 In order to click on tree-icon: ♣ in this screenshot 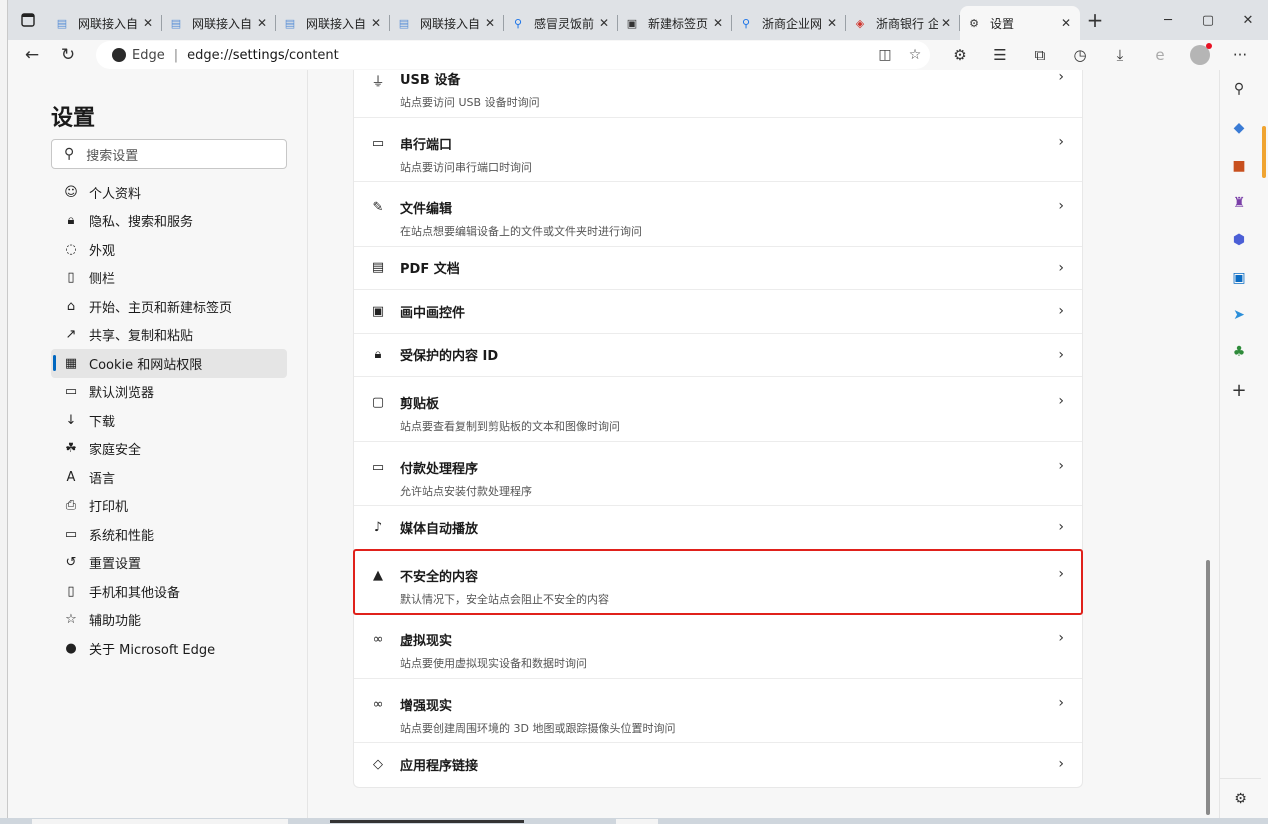, I will do `click(1239, 352)`.